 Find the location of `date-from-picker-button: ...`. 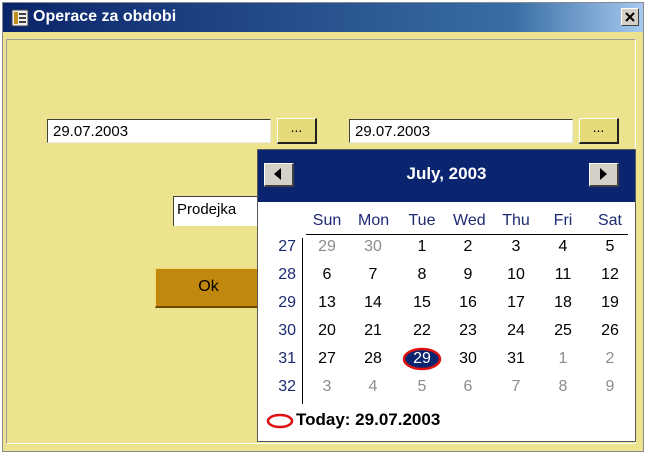

date-from-picker-button: ... is located at coordinates (297, 131).